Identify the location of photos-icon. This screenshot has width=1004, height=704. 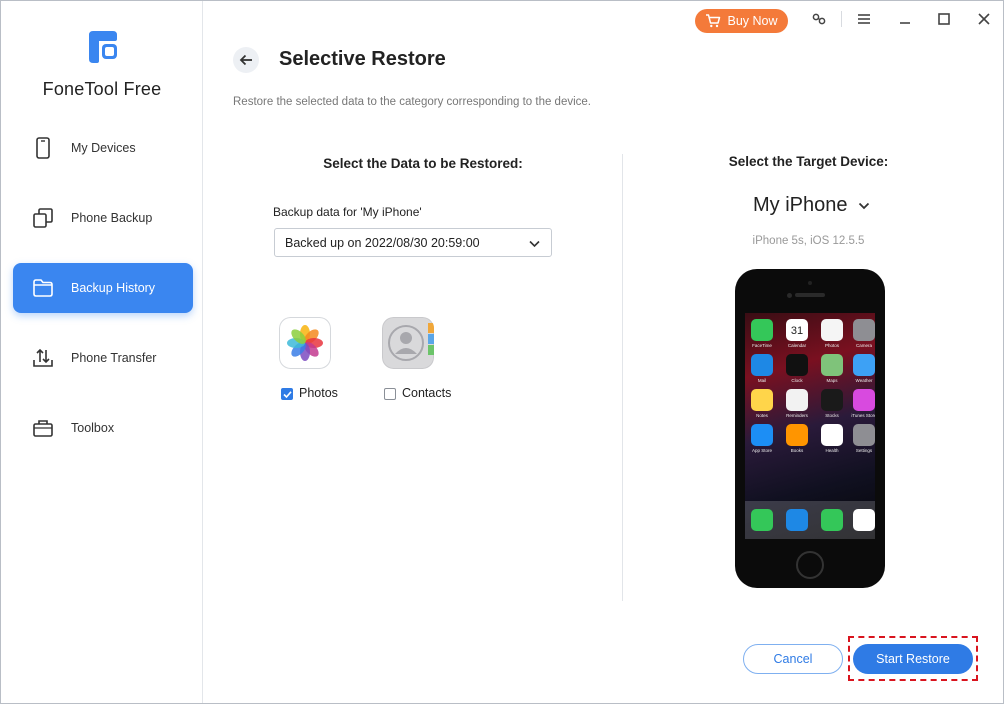
(305, 343).